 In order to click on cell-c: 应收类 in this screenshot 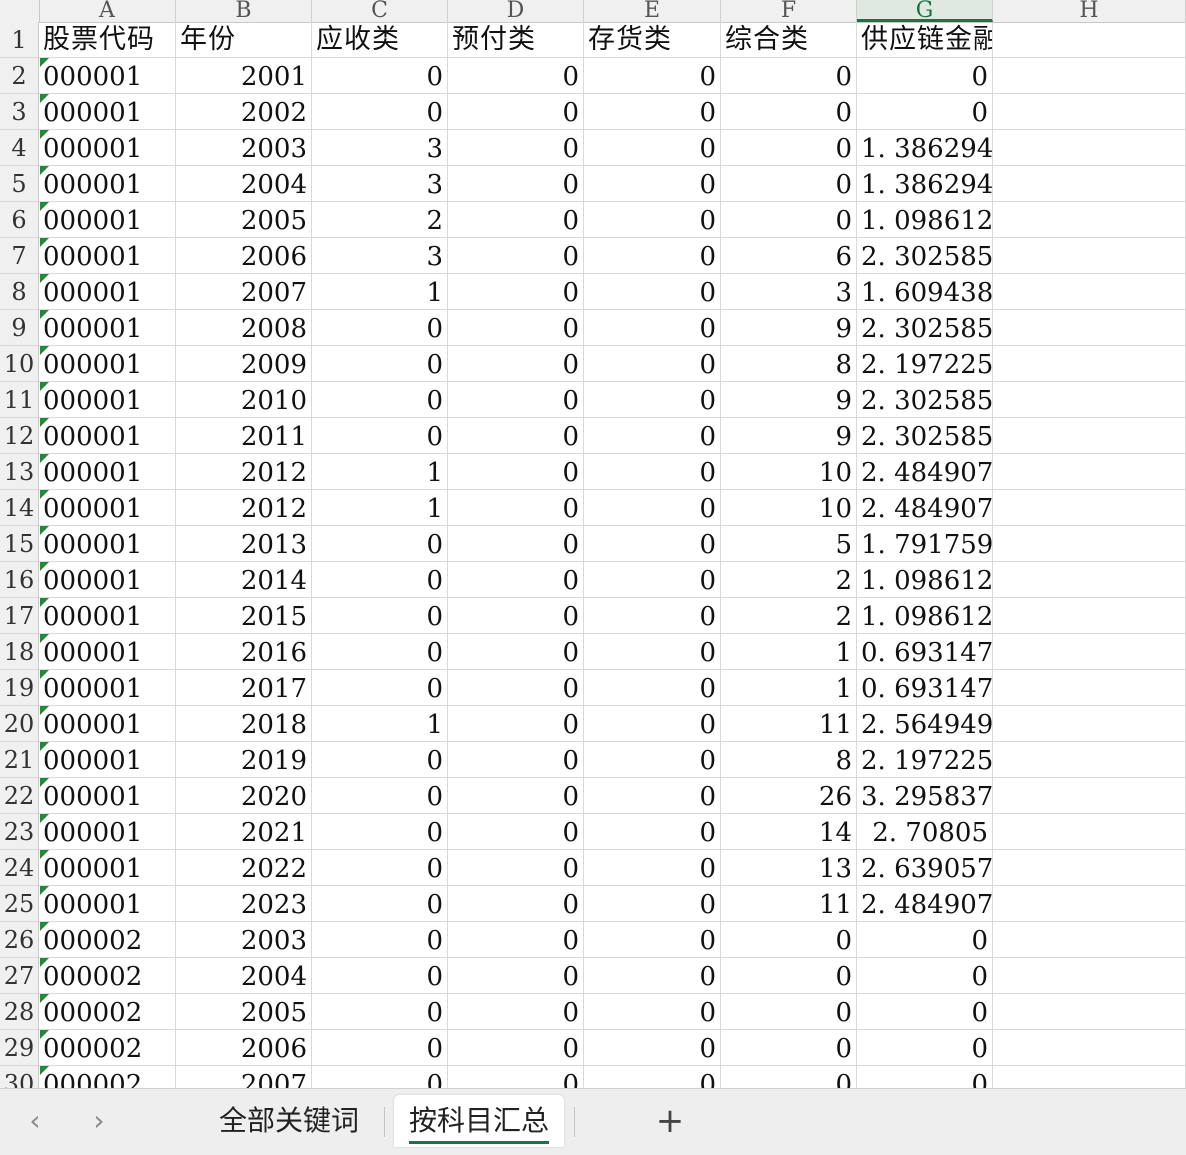, I will do `click(380, 40)`.